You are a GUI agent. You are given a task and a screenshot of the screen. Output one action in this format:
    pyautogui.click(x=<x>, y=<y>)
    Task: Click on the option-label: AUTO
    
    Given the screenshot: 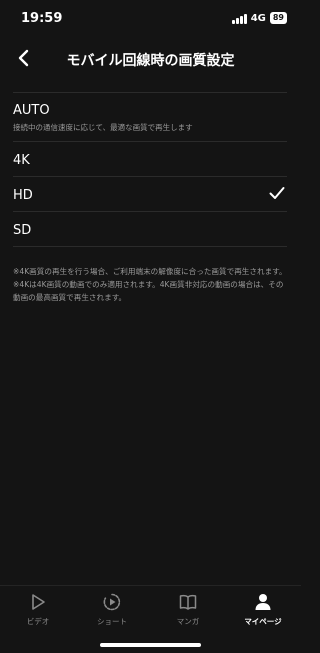 What is the action you would take?
    pyautogui.click(x=31, y=110)
    